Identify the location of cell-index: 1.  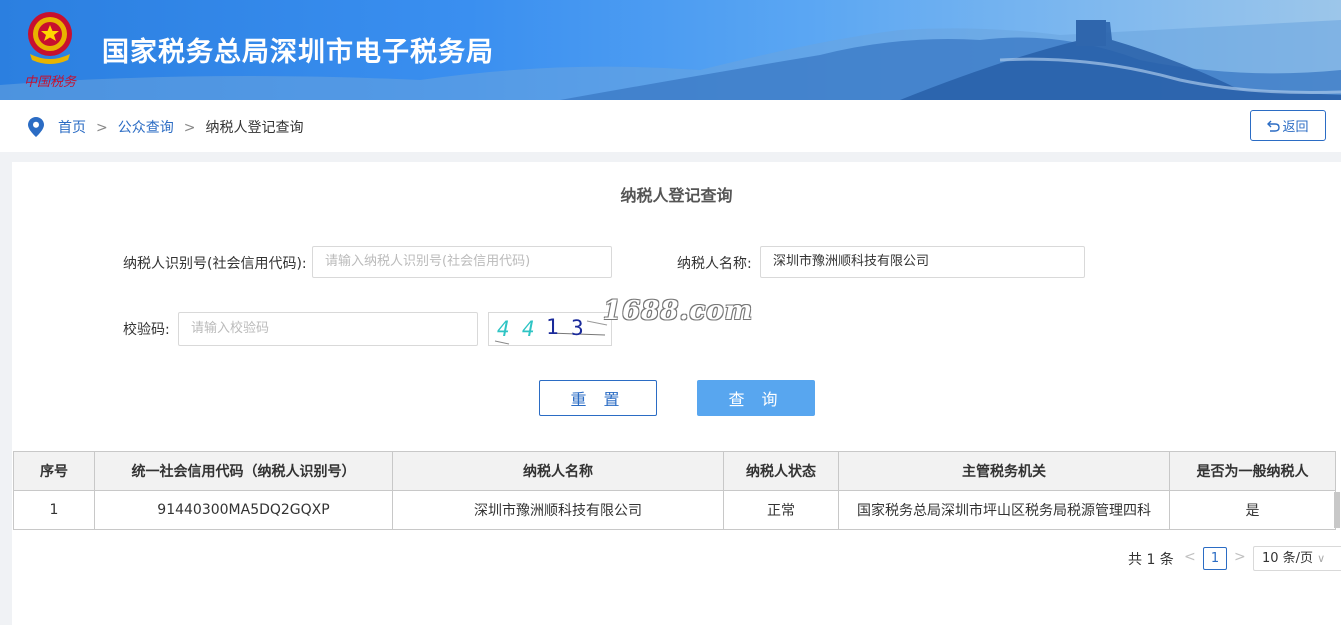
(54, 510).